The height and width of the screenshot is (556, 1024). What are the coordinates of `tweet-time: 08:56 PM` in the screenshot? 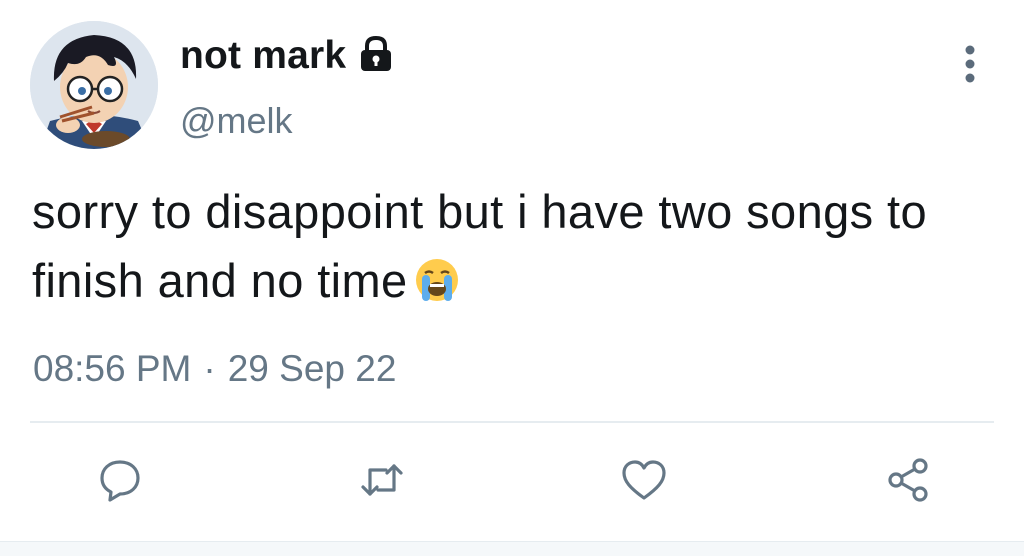 It's located at (112, 368).